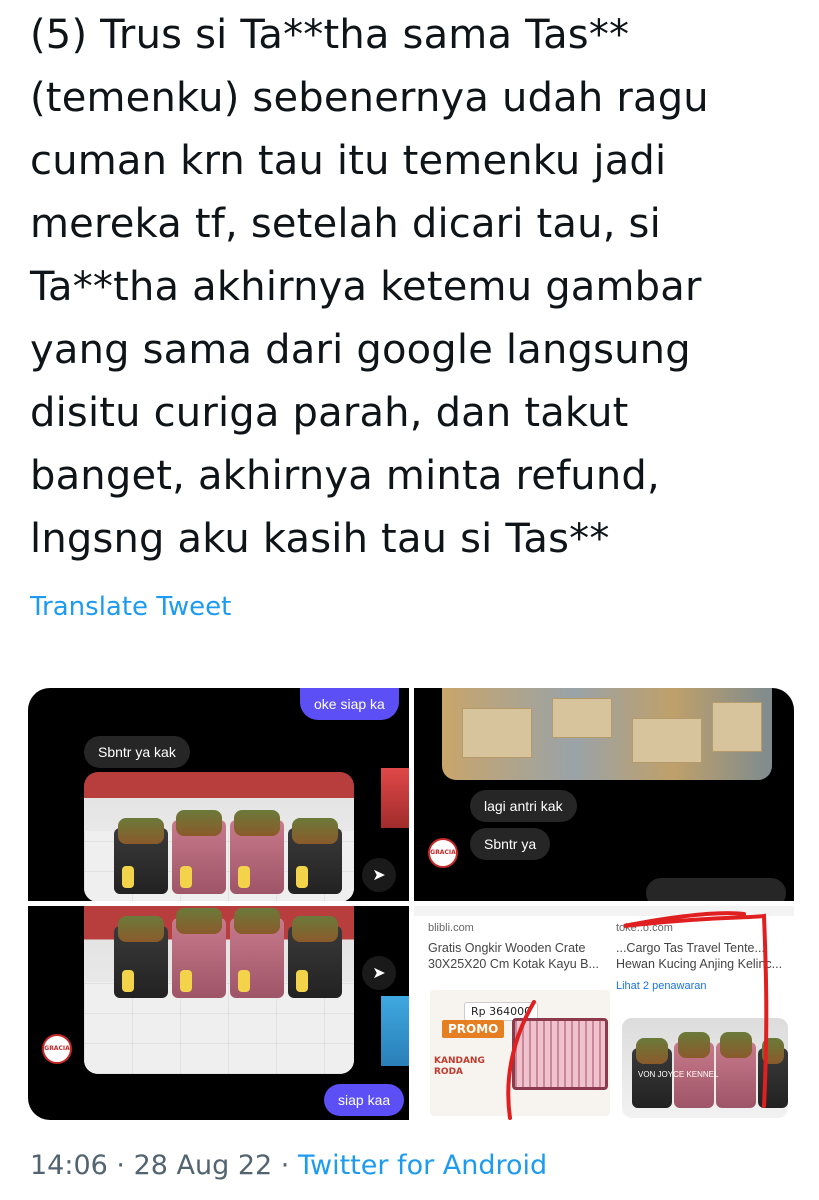 This screenshot has width=819, height=1200. I want to click on watermark: VON JOYCE KENNEL, so click(678, 1074).